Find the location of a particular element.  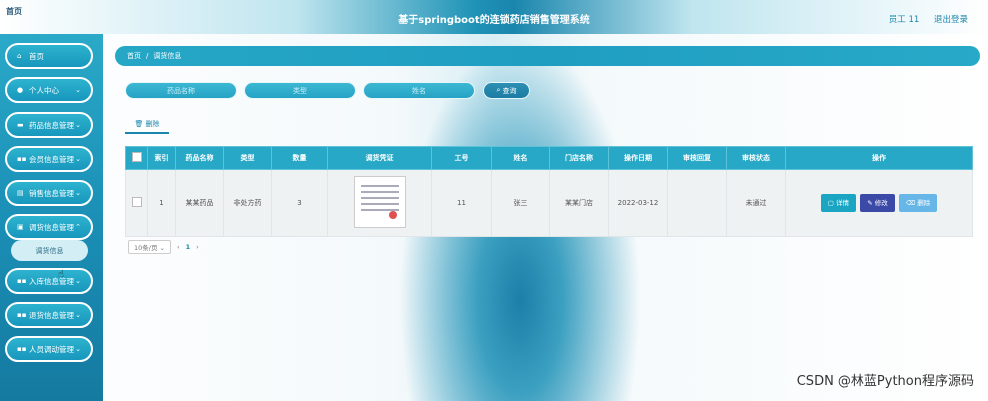

sidebar-item-label: 入库信息管理 is located at coordinates (51, 281).